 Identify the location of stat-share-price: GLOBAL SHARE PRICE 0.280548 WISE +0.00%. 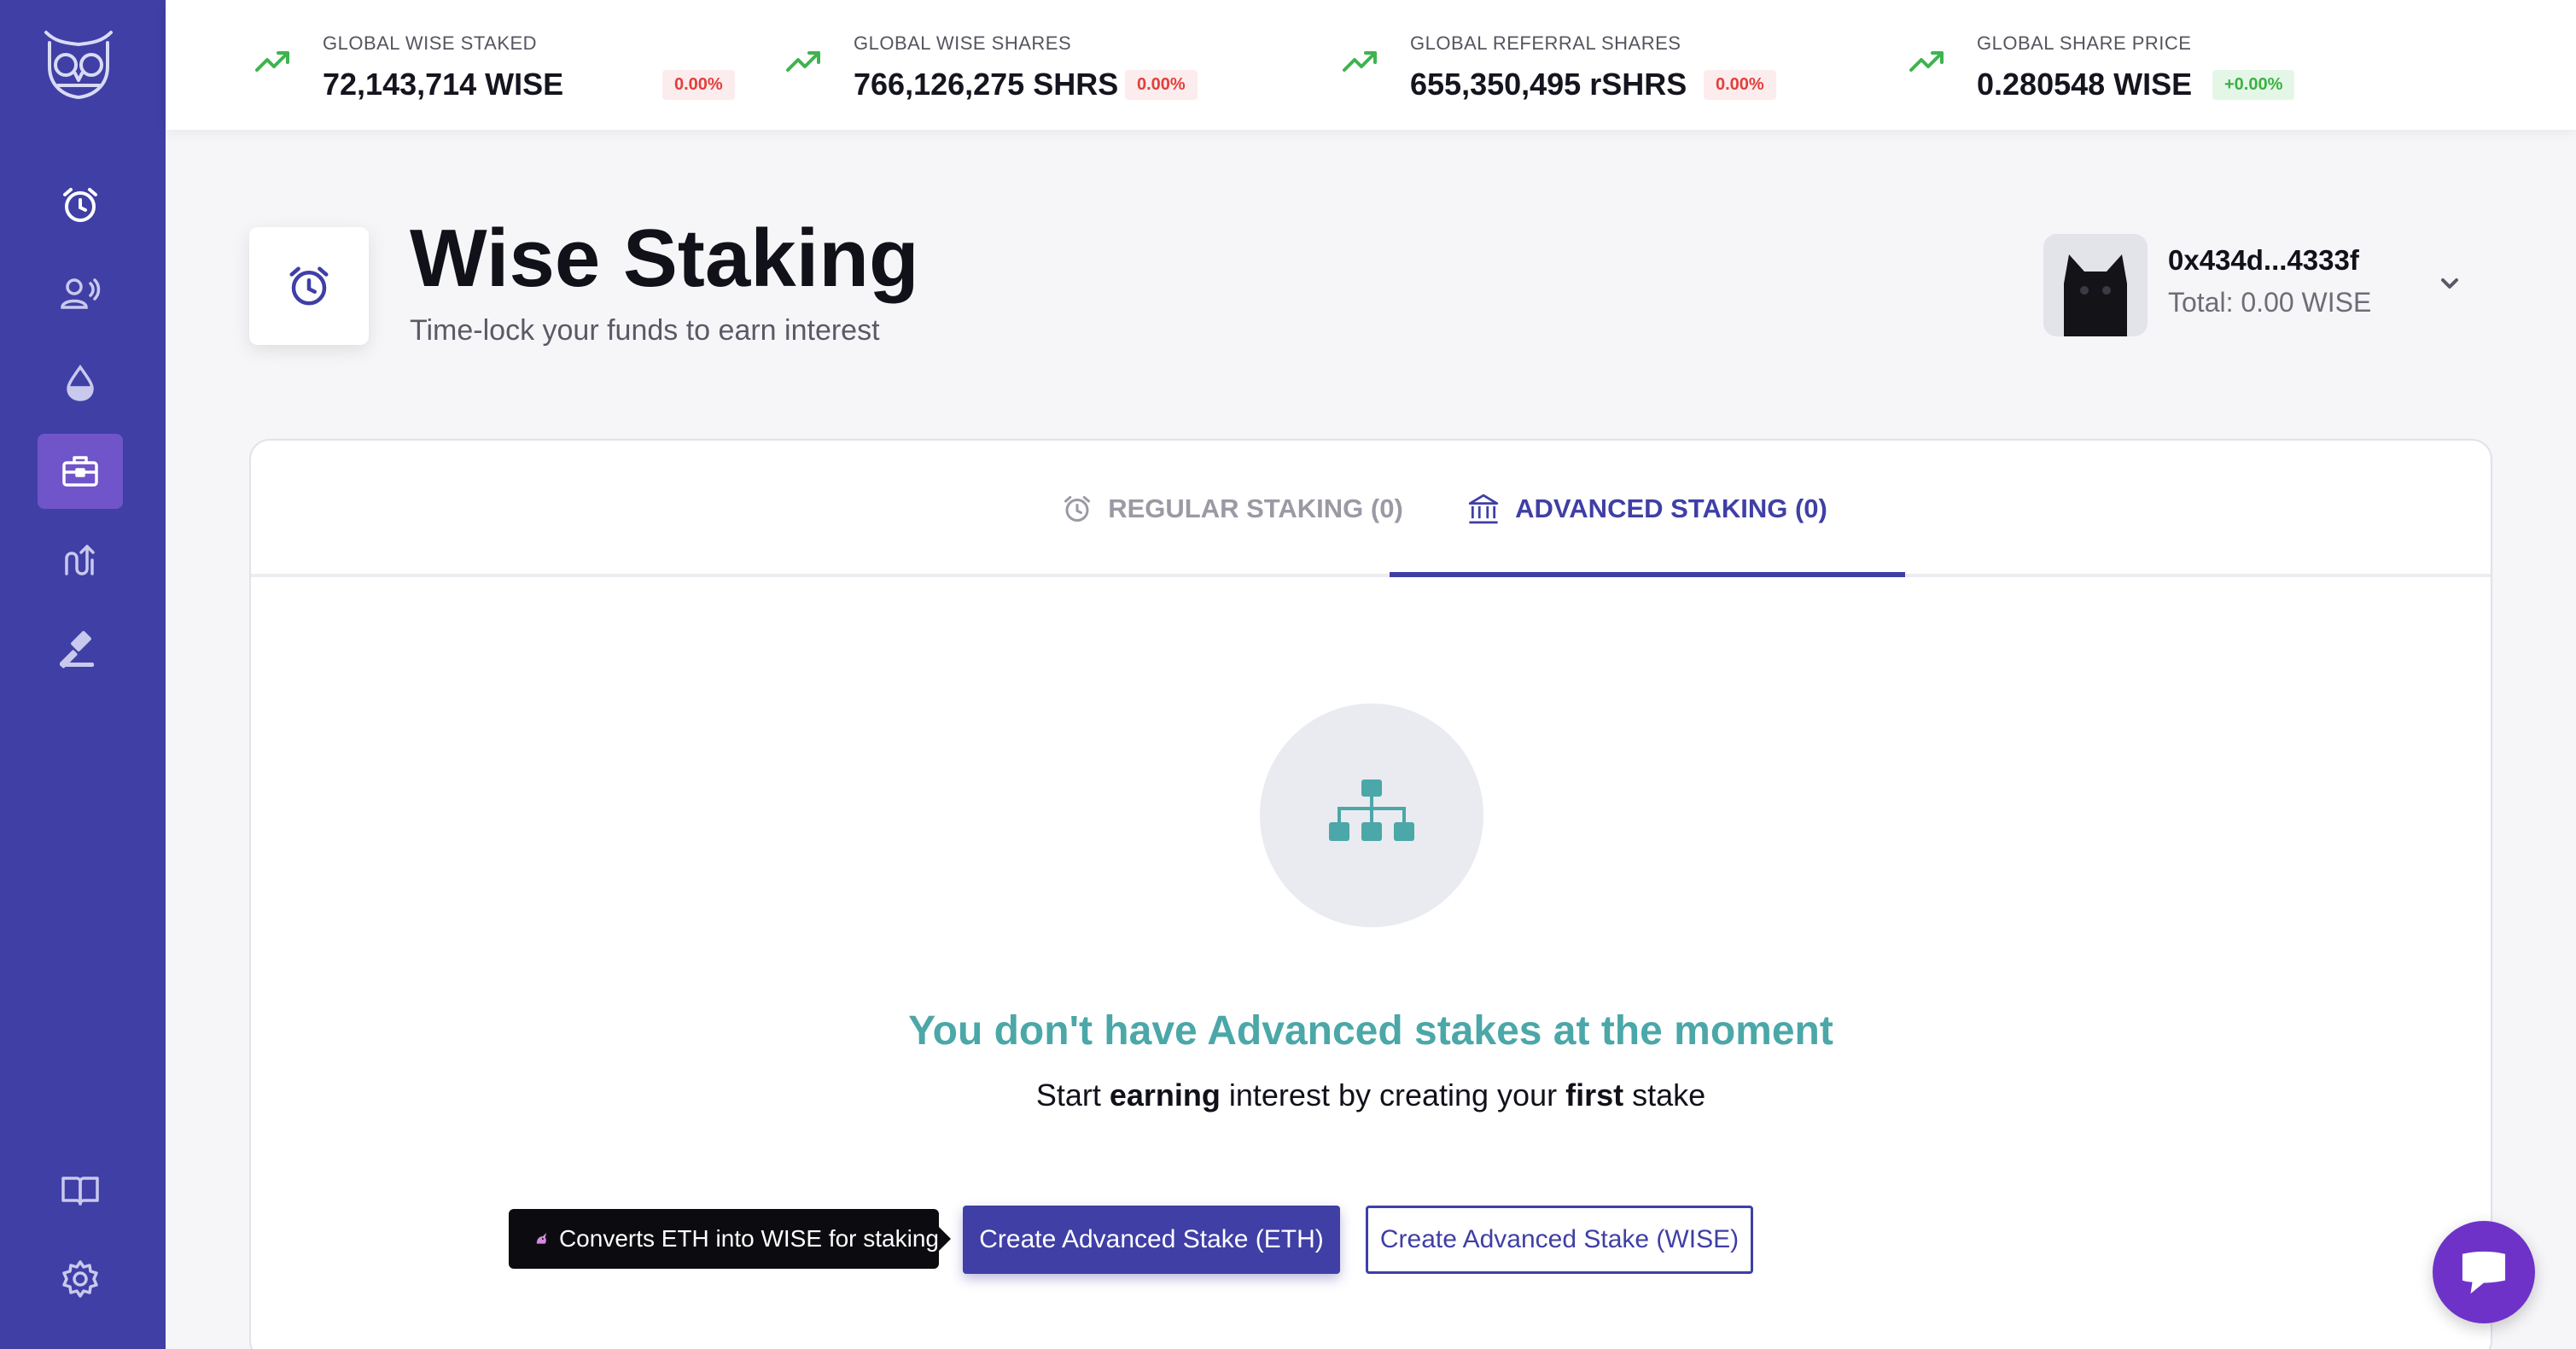
(2148, 65).